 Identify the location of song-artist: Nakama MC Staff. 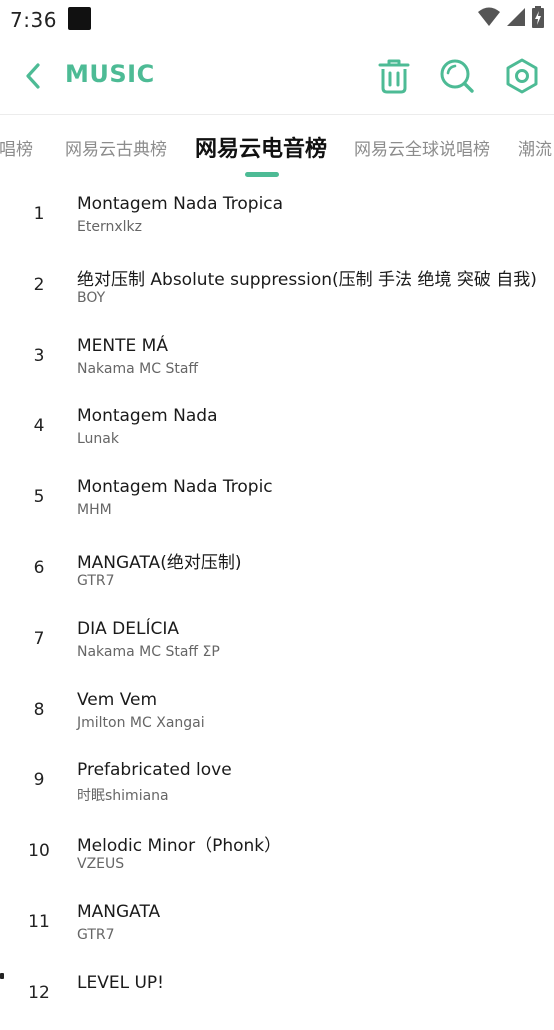
(138, 368).